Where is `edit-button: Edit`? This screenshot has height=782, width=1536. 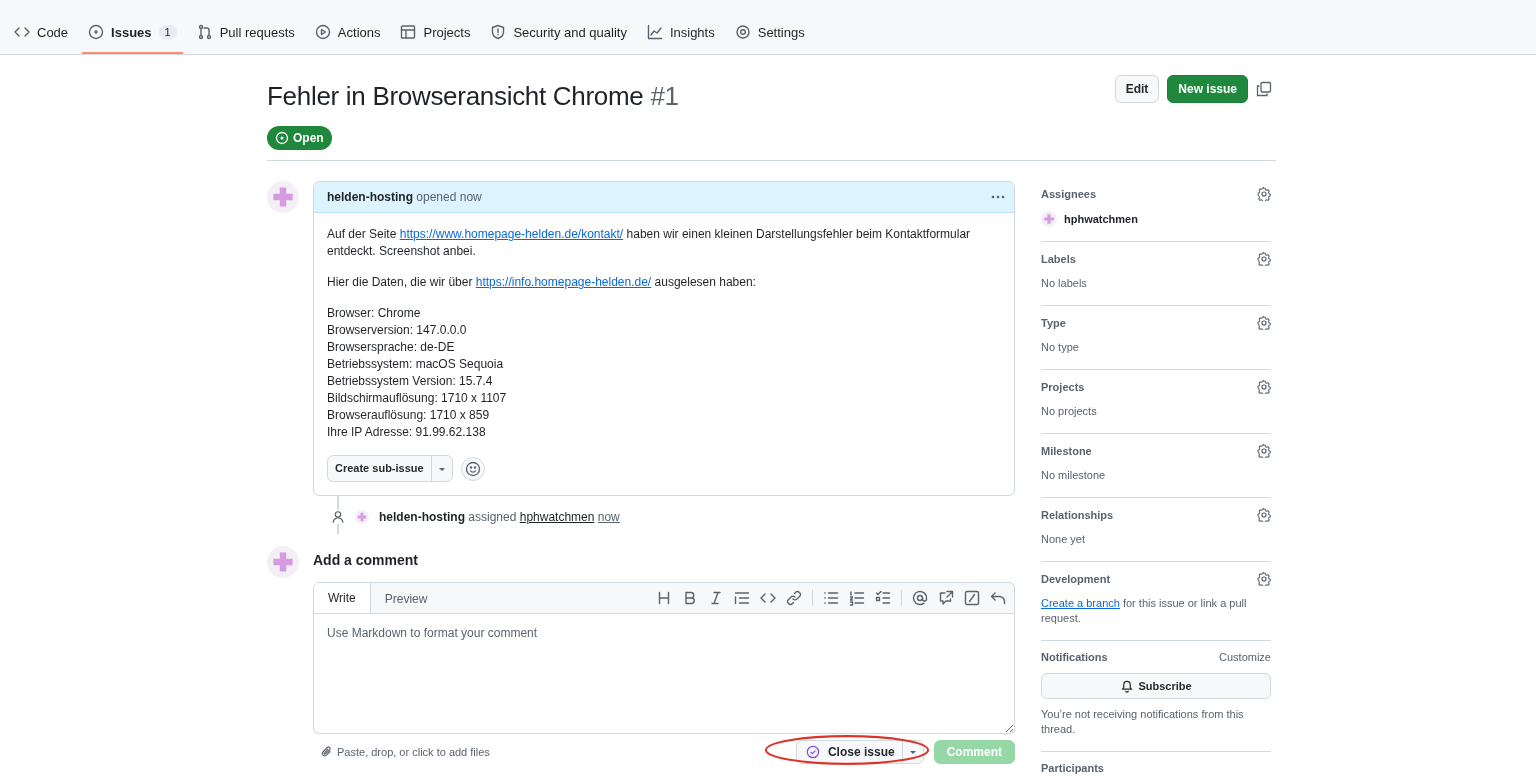 edit-button: Edit is located at coordinates (1137, 89).